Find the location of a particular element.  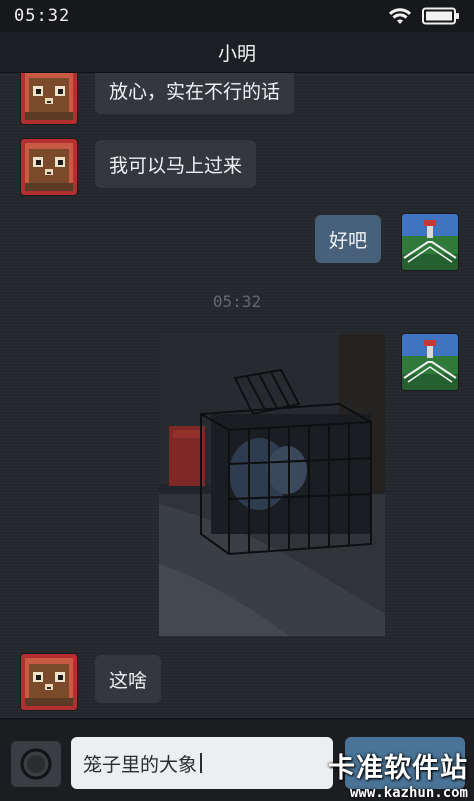

message-input-value: 笼子里的大象 is located at coordinates (140, 764).